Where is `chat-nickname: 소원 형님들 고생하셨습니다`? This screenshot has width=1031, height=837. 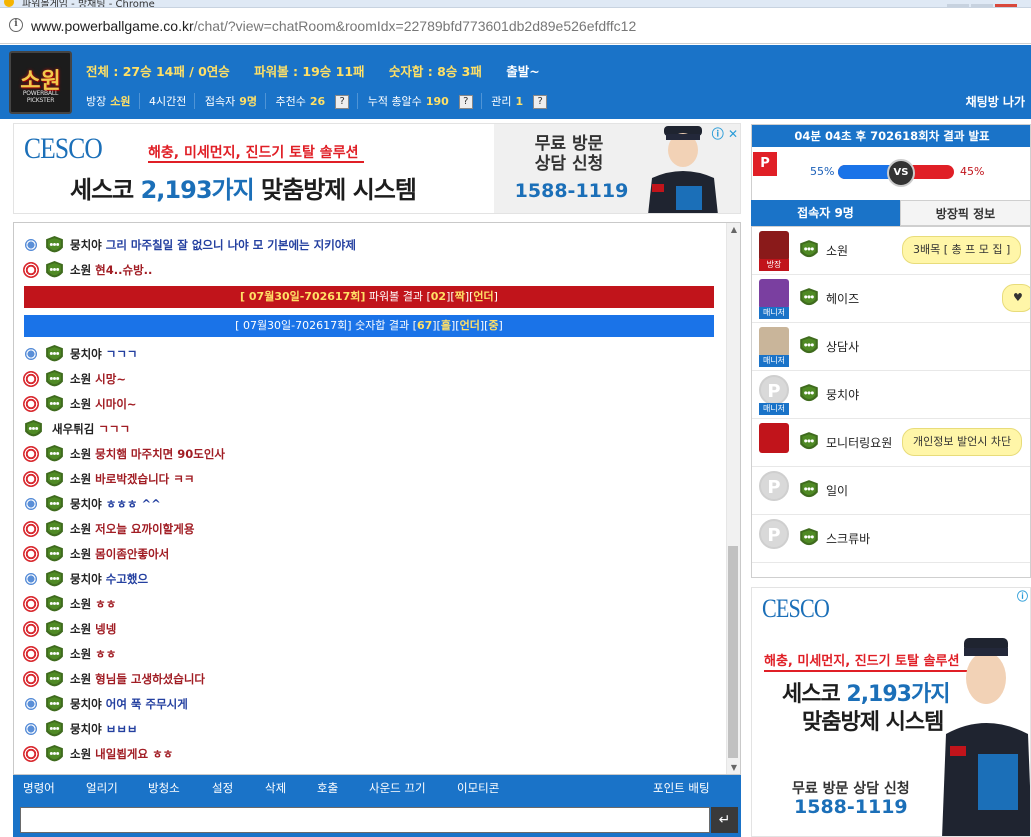 chat-nickname: 소원 형님들 고생하셨습니다 is located at coordinates (137, 679).